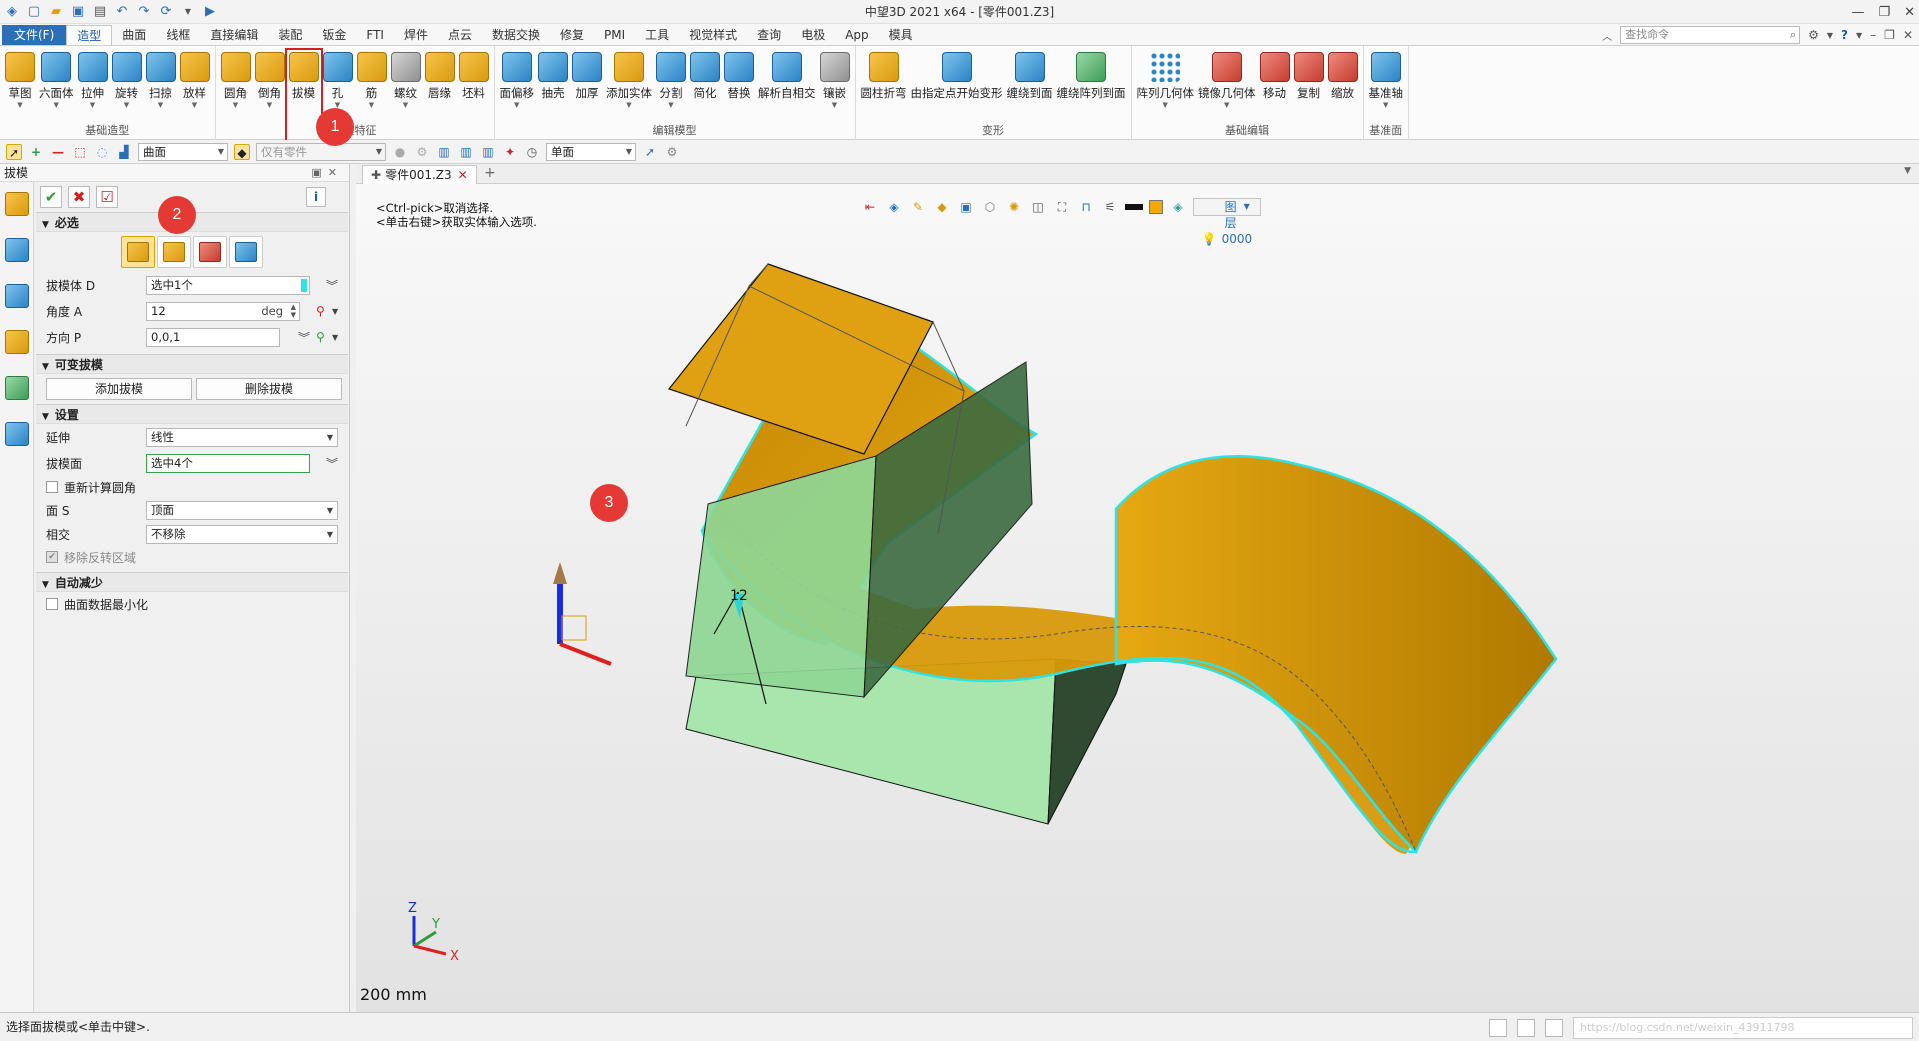 The height and width of the screenshot is (1041, 1919). What do you see at coordinates (1793, 35) in the screenshot?
I see `search-icon: ⌕` at bounding box center [1793, 35].